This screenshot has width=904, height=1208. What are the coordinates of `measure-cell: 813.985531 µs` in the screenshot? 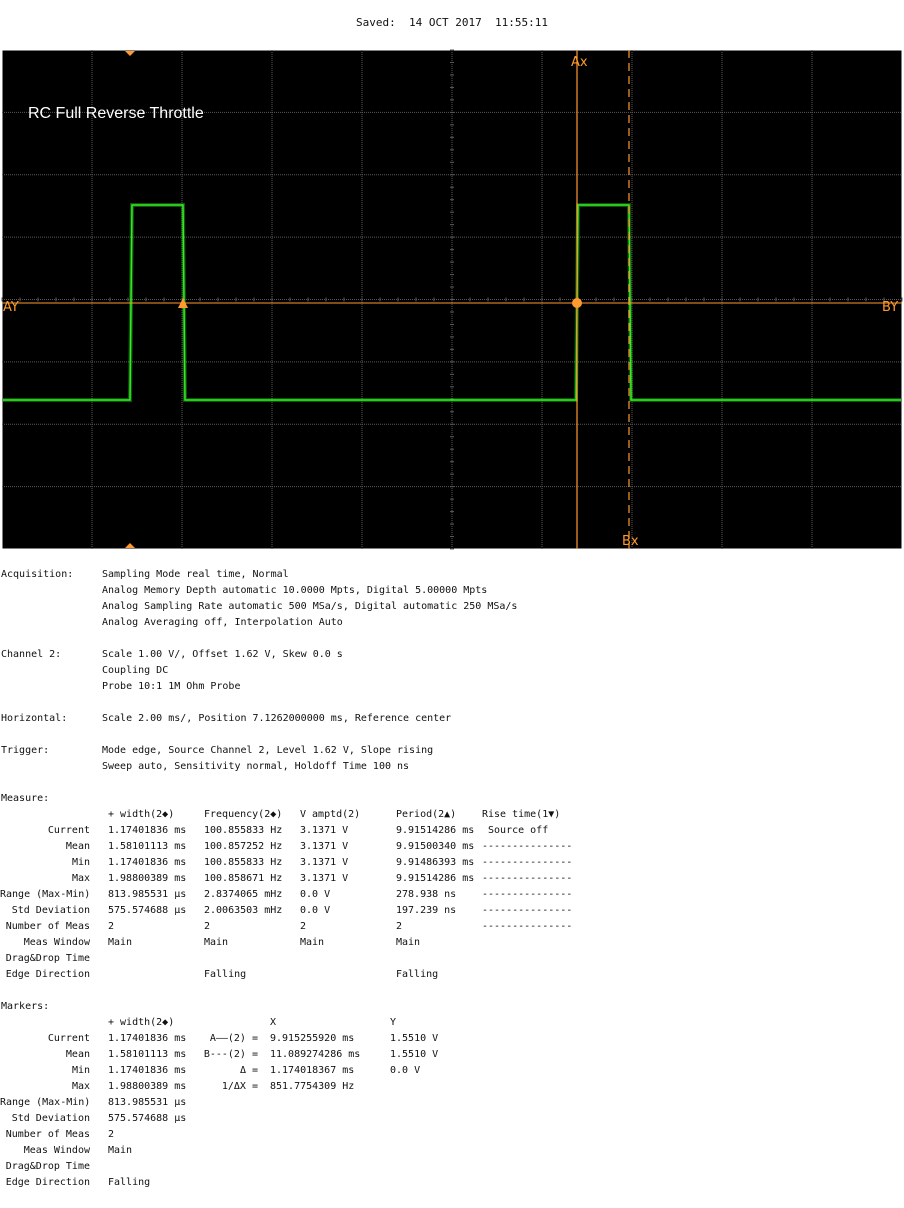 It's located at (147, 894).